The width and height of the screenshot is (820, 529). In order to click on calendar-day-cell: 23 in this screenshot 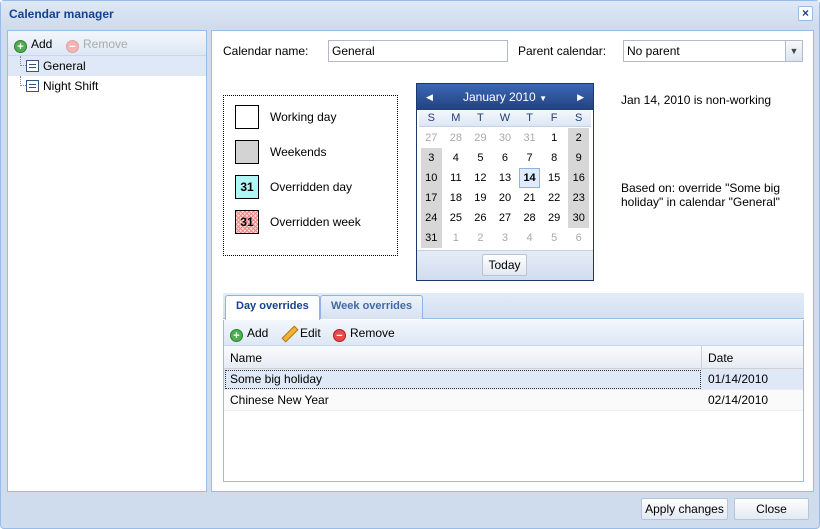, I will do `click(578, 198)`.